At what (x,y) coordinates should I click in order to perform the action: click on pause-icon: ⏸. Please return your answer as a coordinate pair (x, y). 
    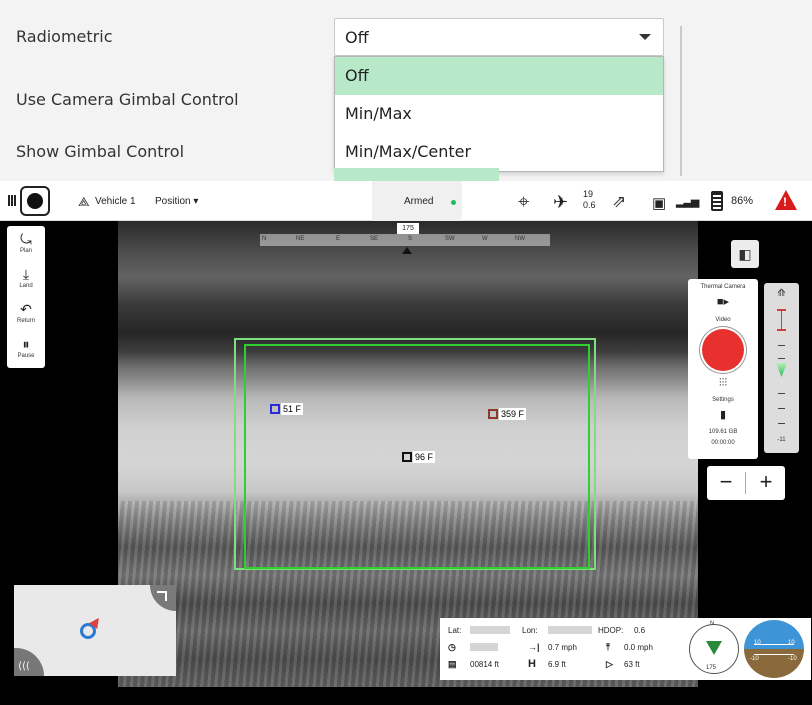
    Looking at the image, I should click on (26, 344).